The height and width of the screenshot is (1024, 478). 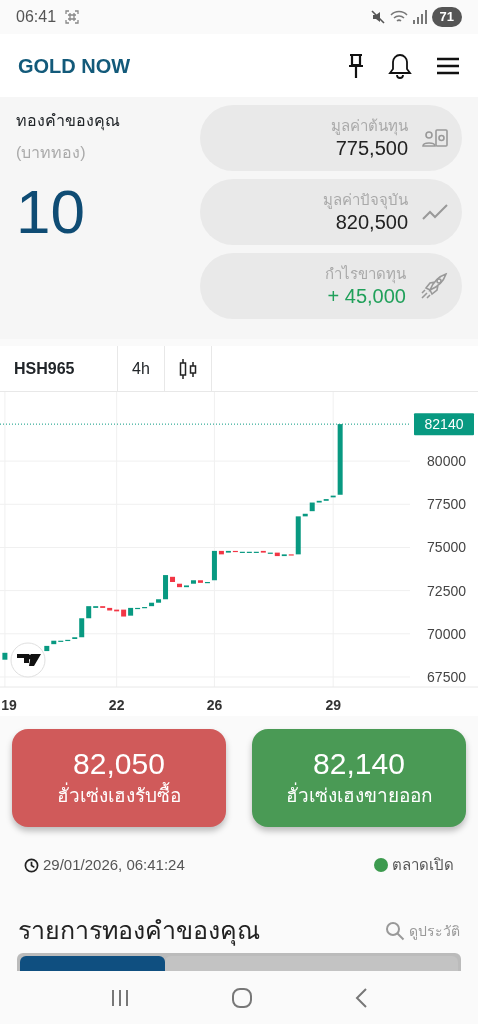 I want to click on unit-label: (บาททอง), so click(x=51, y=153).